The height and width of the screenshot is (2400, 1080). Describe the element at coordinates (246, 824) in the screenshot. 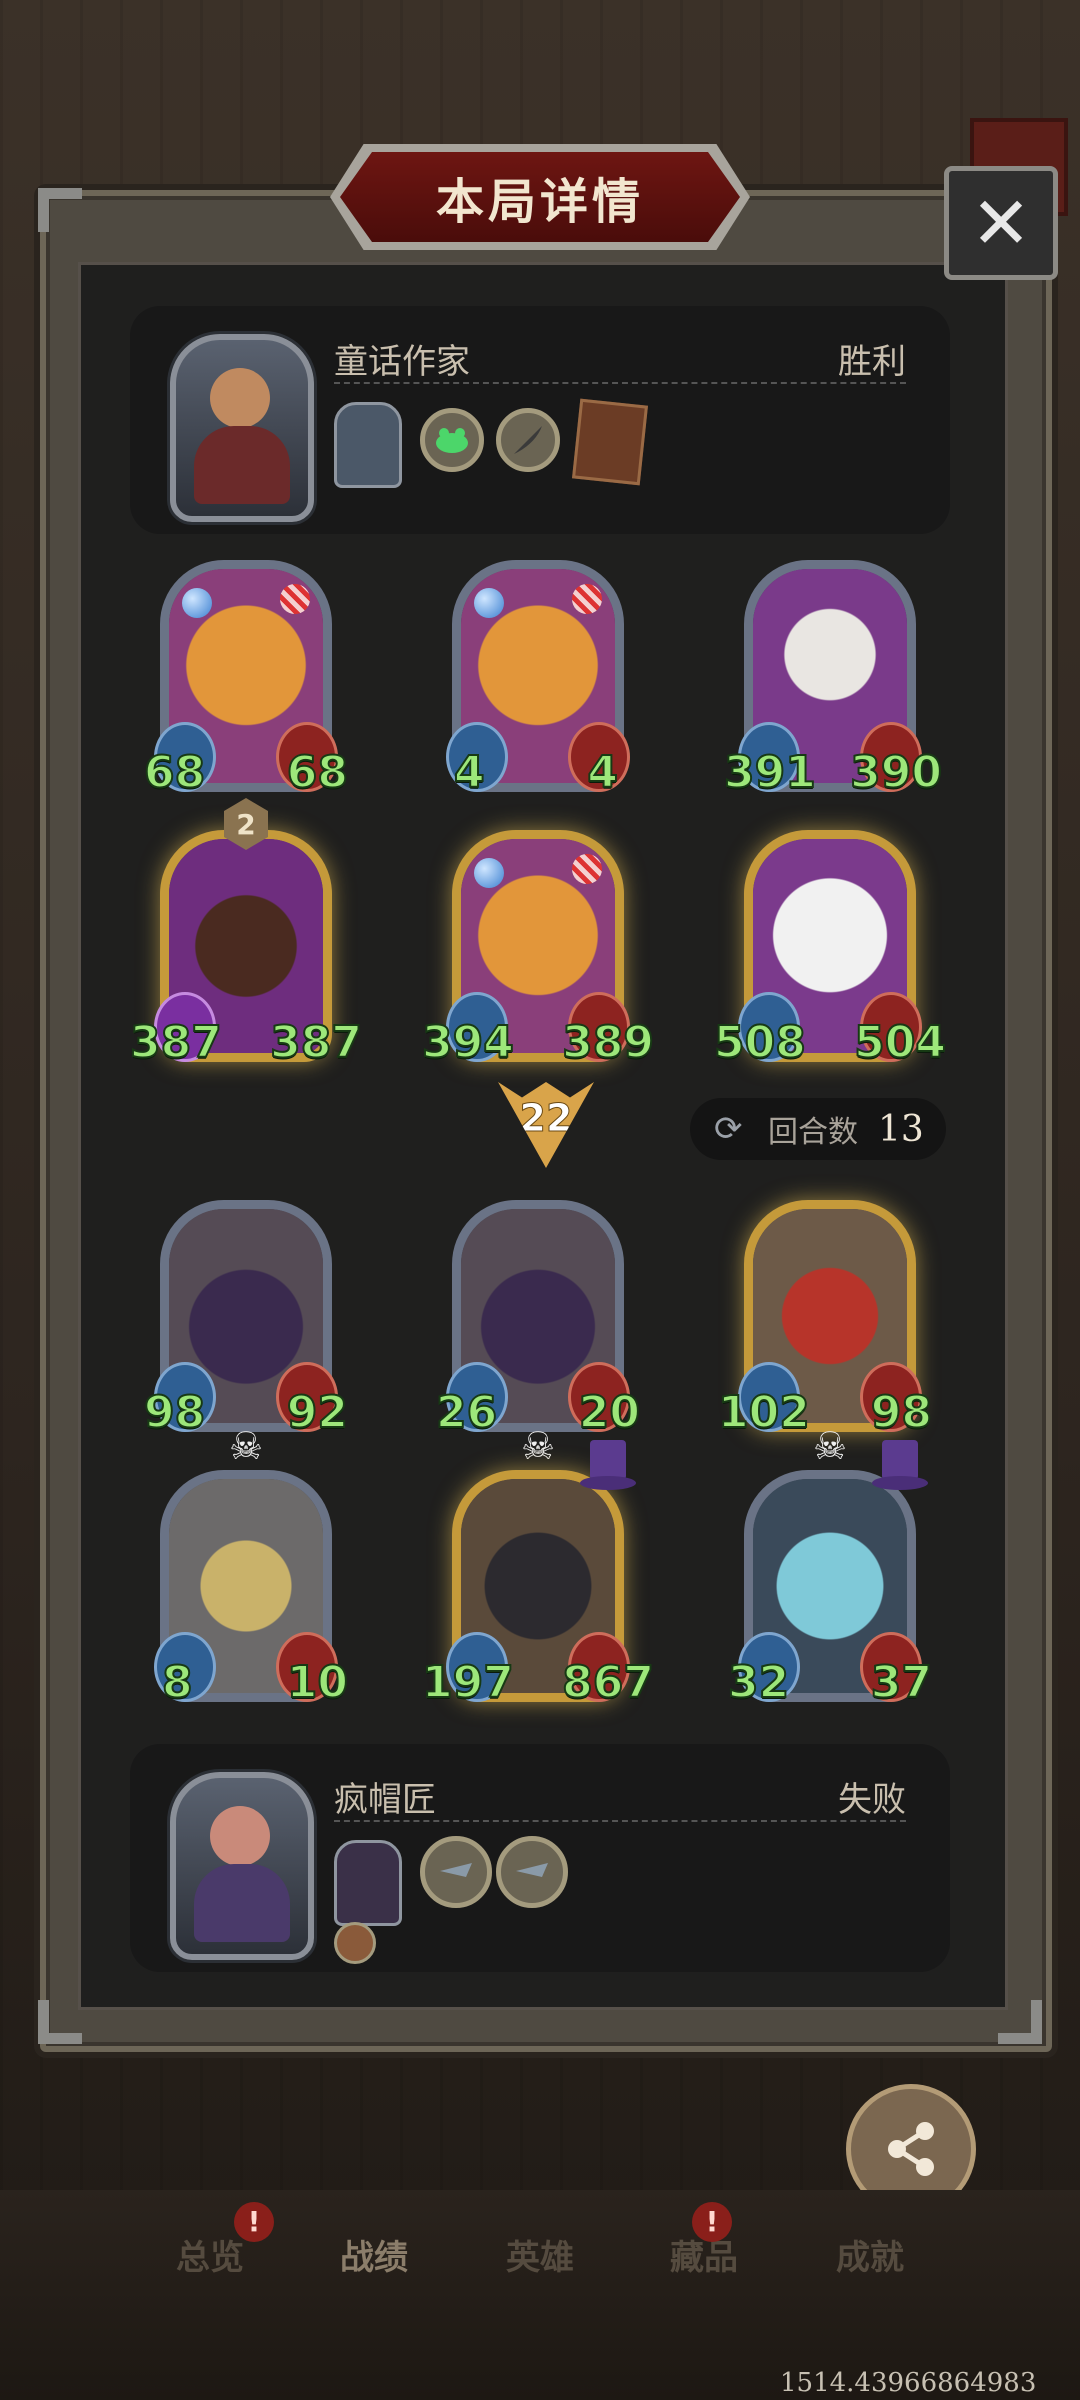

I see `level-value: 2` at that location.